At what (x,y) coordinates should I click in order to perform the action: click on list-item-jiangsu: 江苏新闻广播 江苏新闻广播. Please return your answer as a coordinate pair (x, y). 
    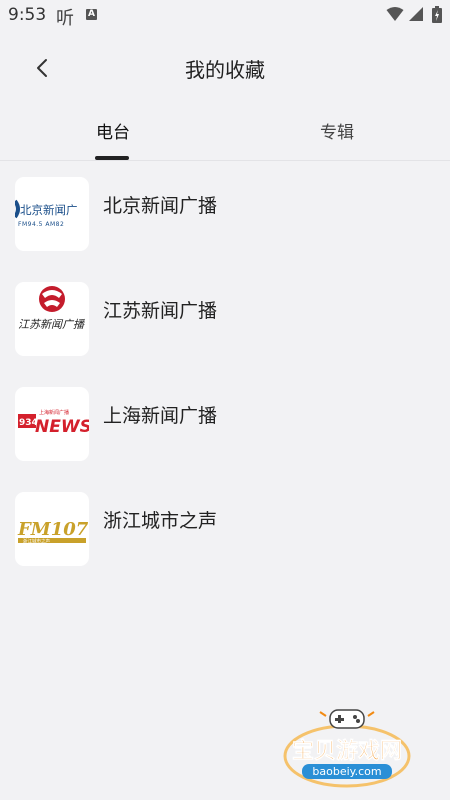
    Looking at the image, I should click on (225, 332).